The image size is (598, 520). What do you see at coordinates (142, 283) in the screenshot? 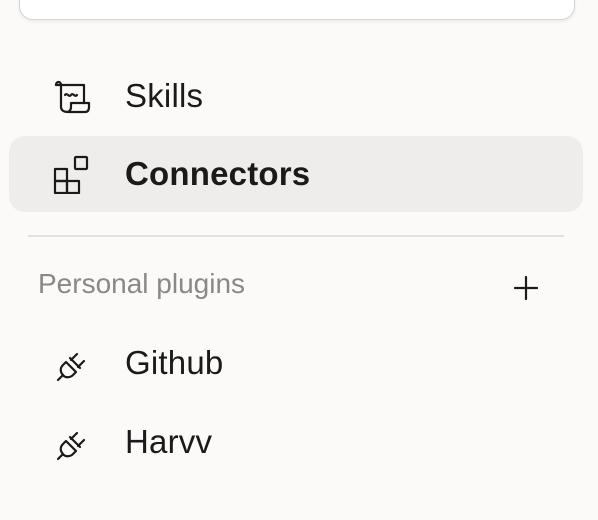
I see `section-header-personal-plugins: Personal plugins` at bounding box center [142, 283].